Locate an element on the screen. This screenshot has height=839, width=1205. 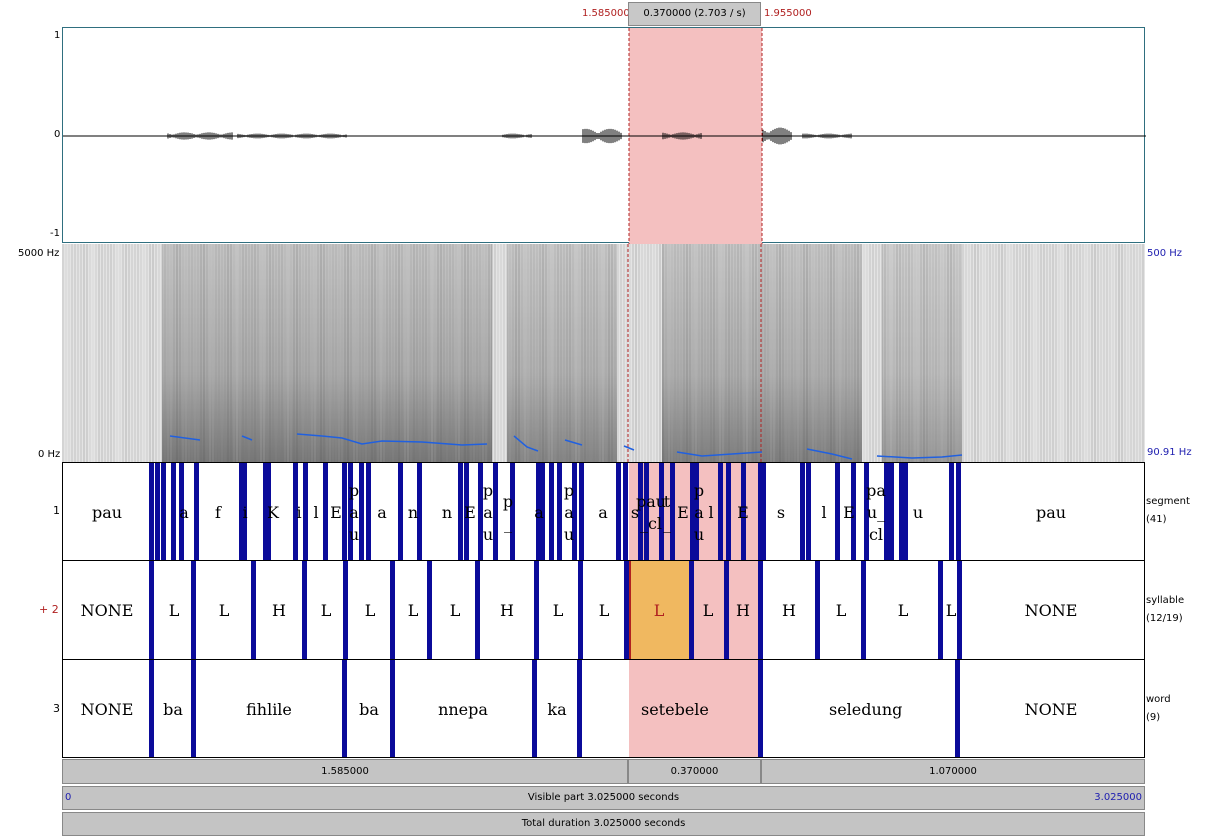
interval-label: setebele is located at coordinates (675, 710).